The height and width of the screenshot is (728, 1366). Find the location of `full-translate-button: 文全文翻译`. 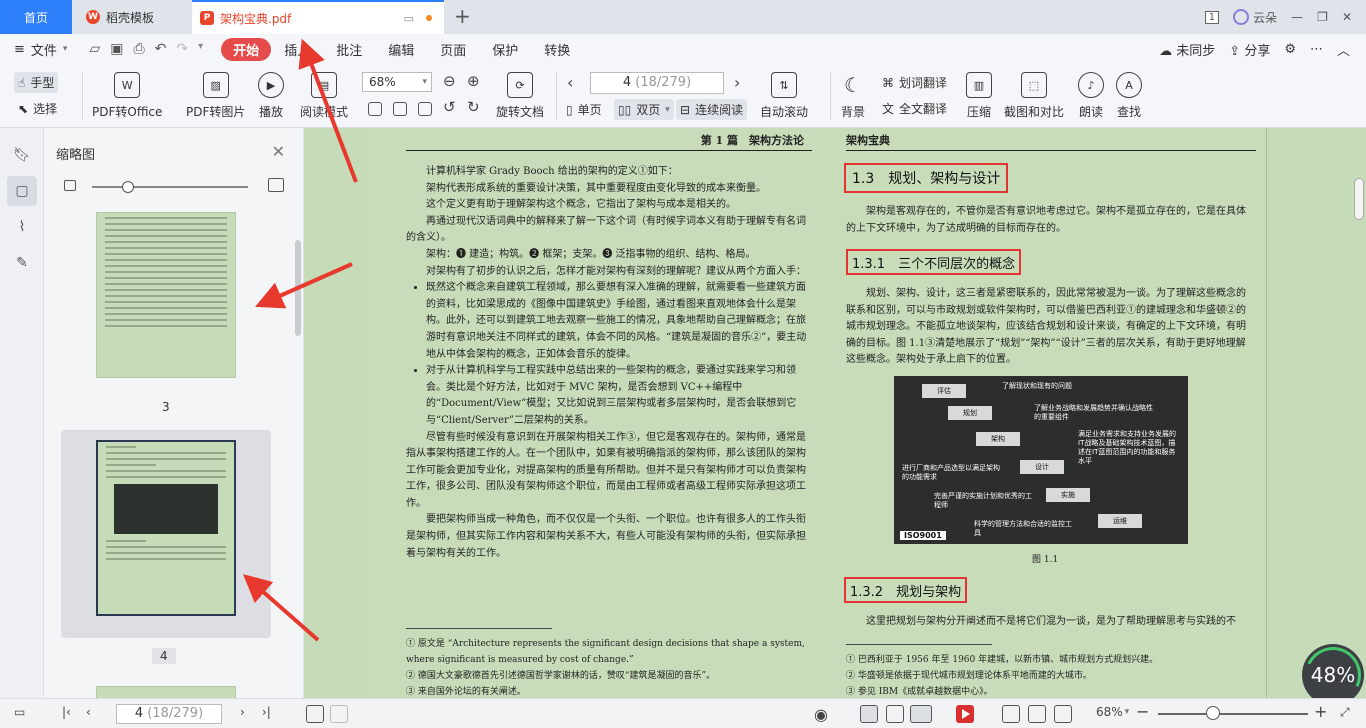

full-translate-button: 文全文翻译 is located at coordinates (914, 108).